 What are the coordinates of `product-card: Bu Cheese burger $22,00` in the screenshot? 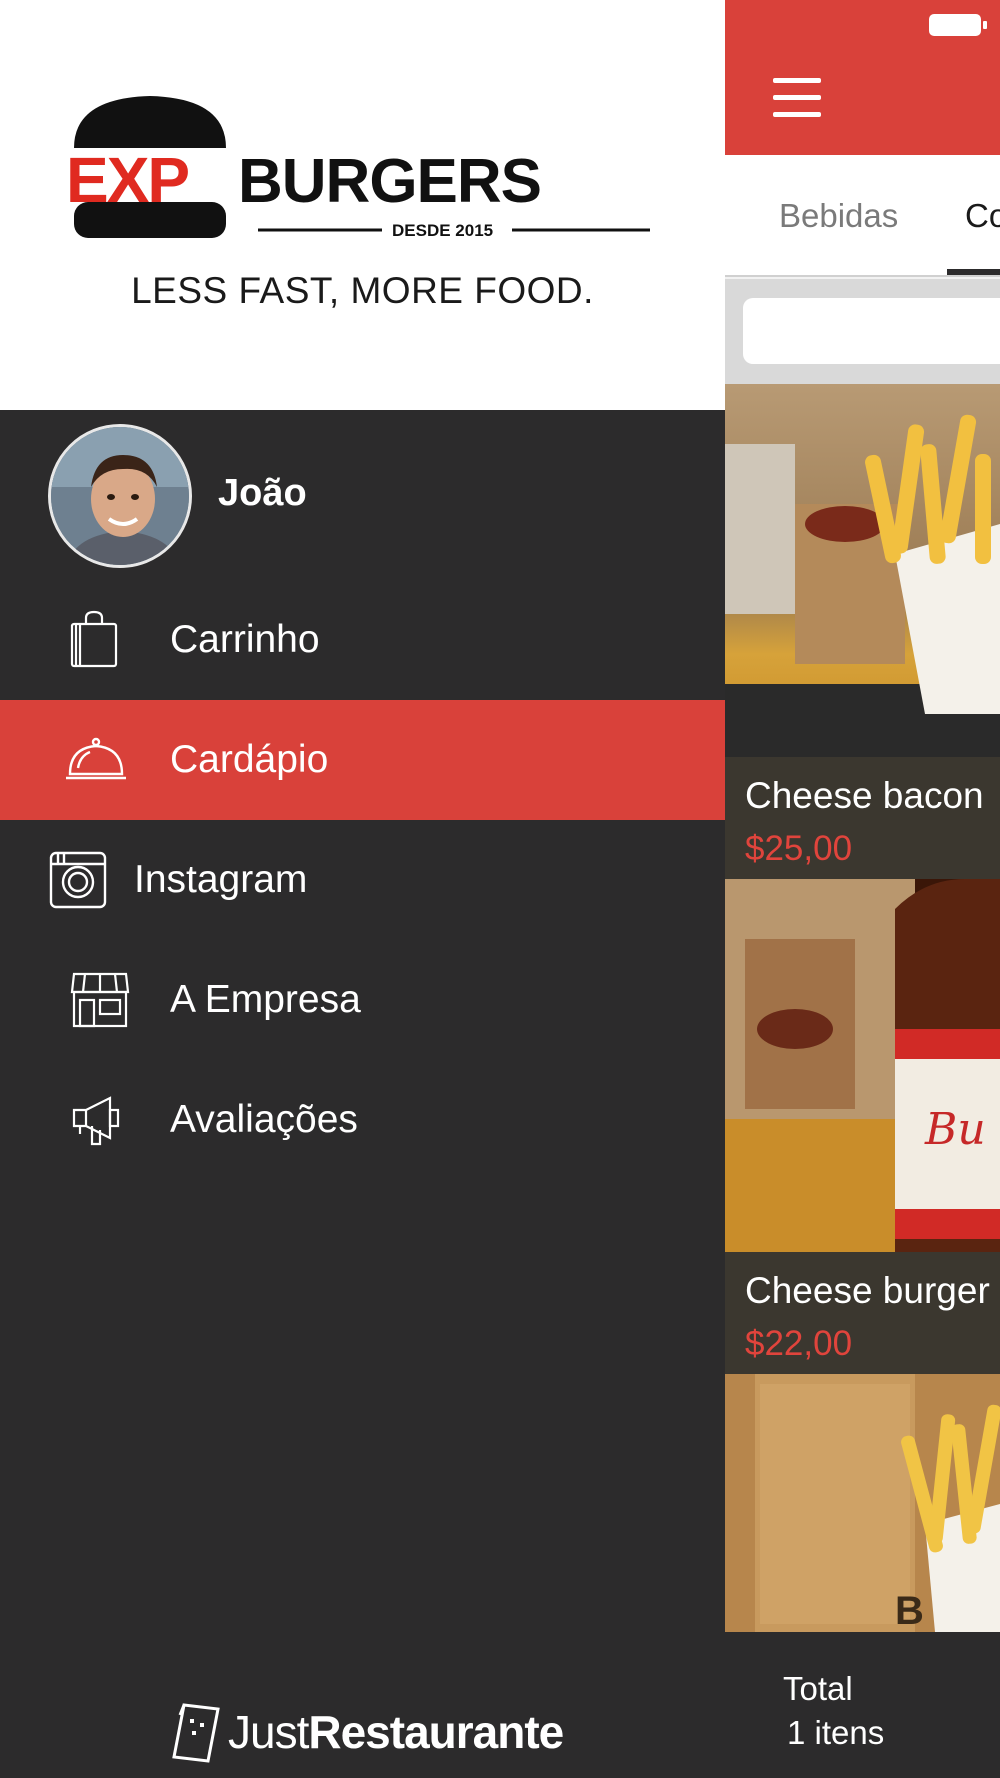 It's located at (862, 1126).